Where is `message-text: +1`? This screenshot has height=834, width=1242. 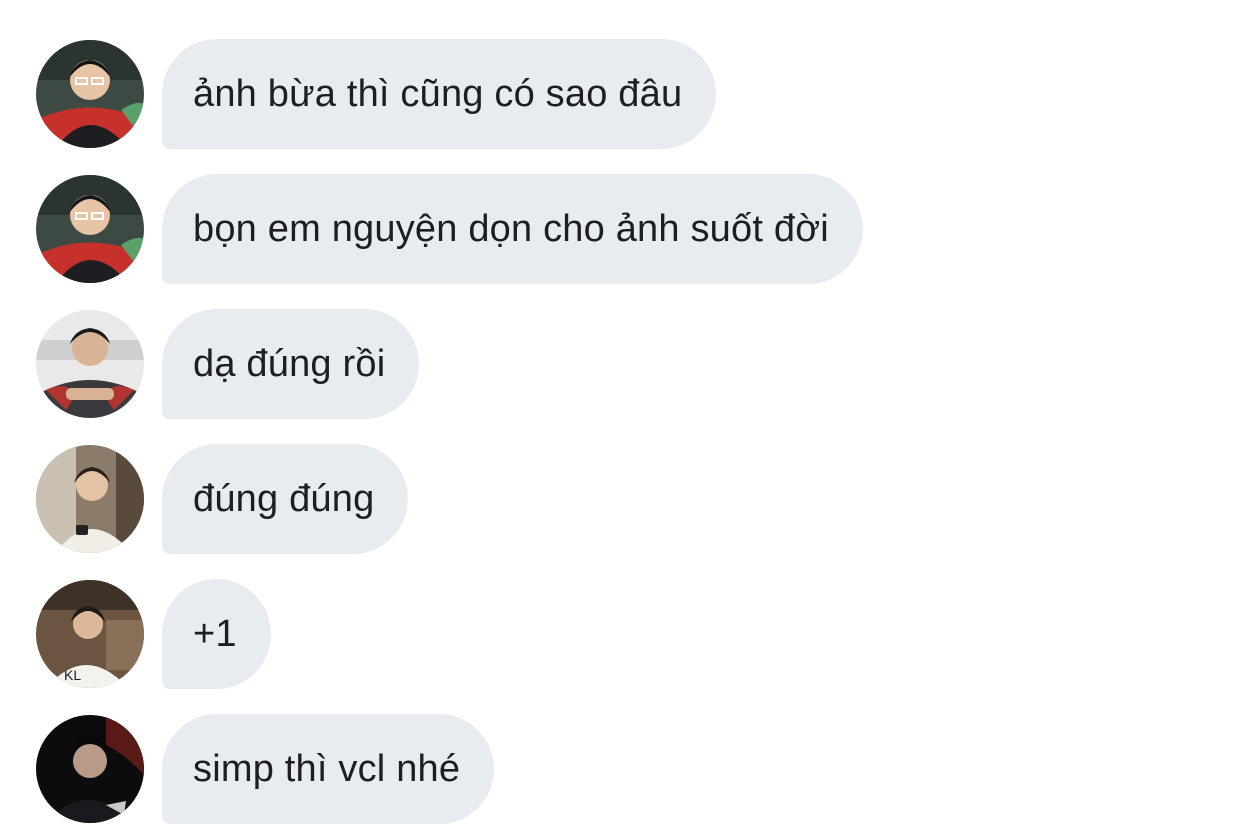 message-text: +1 is located at coordinates (215, 633).